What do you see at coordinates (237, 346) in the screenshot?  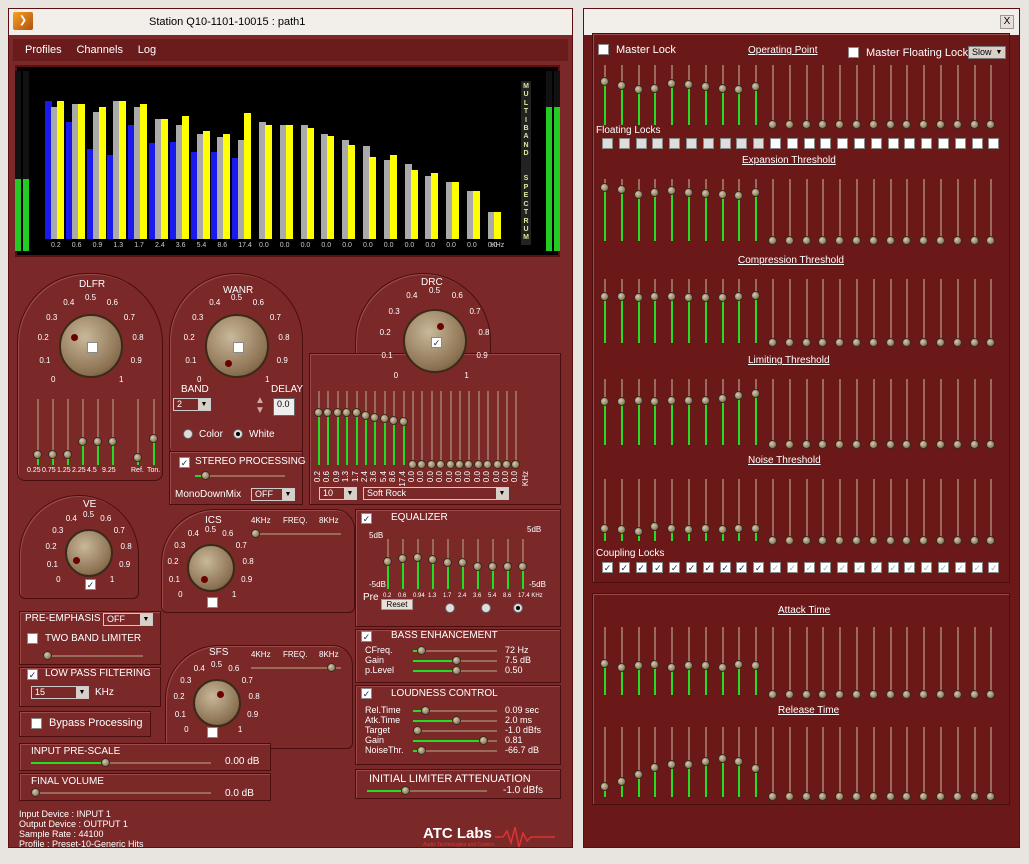 I see `wanr-dial` at bounding box center [237, 346].